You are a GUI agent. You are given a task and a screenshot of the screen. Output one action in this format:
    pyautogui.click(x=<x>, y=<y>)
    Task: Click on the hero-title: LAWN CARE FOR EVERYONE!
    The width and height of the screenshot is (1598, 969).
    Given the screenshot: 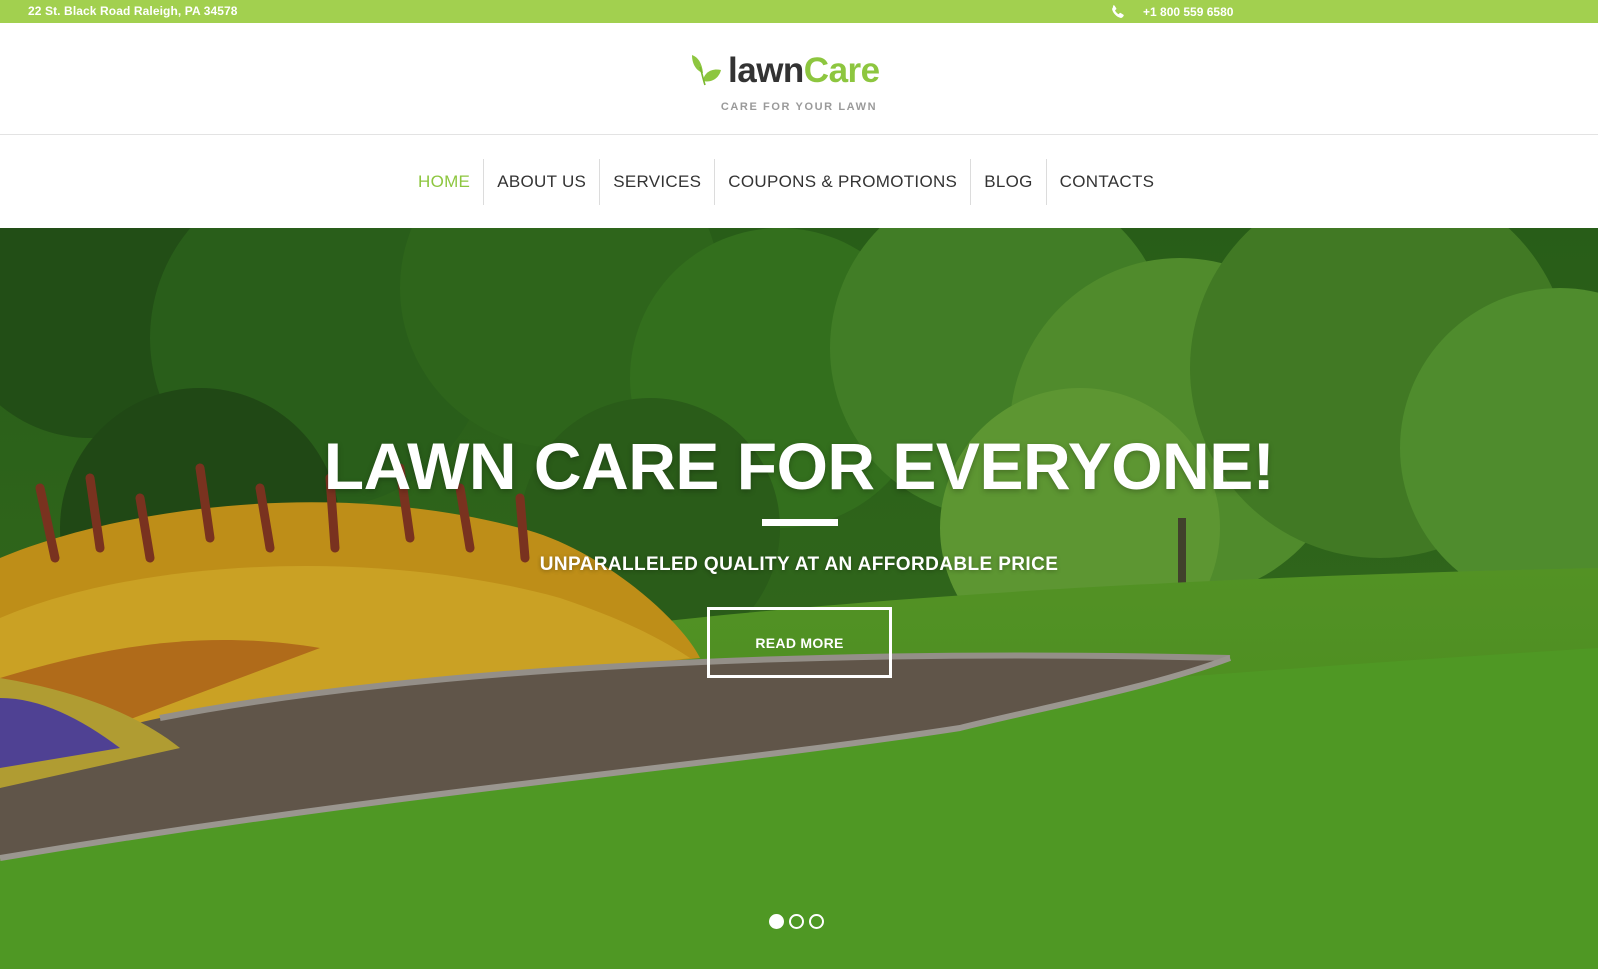 What is the action you would take?
    pyautogui.click(x=799, y=466)
    